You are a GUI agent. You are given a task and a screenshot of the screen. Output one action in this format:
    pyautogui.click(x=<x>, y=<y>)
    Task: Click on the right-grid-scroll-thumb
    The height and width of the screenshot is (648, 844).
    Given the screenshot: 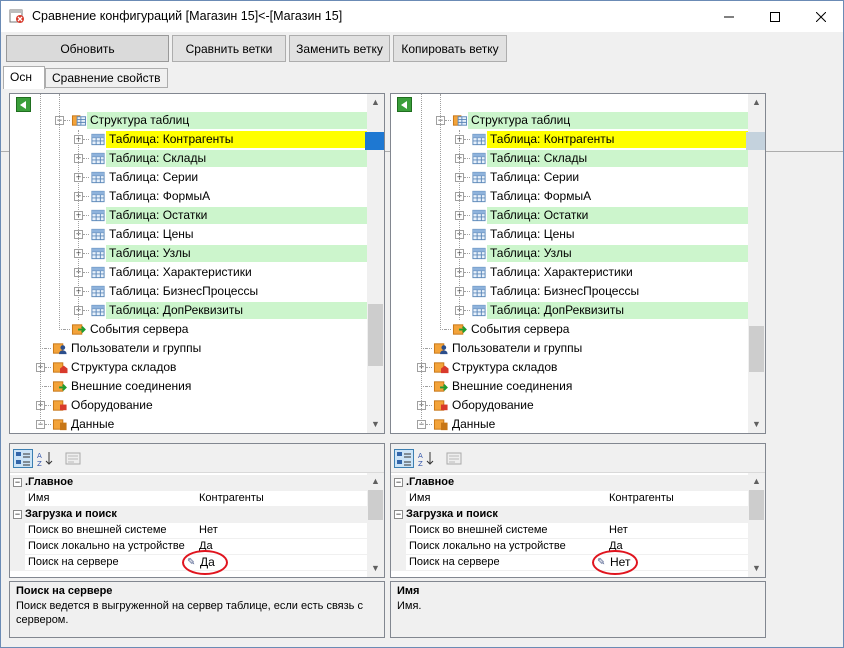 What is the action you would take?
    pyautogui.click(x=756, y=505)
    